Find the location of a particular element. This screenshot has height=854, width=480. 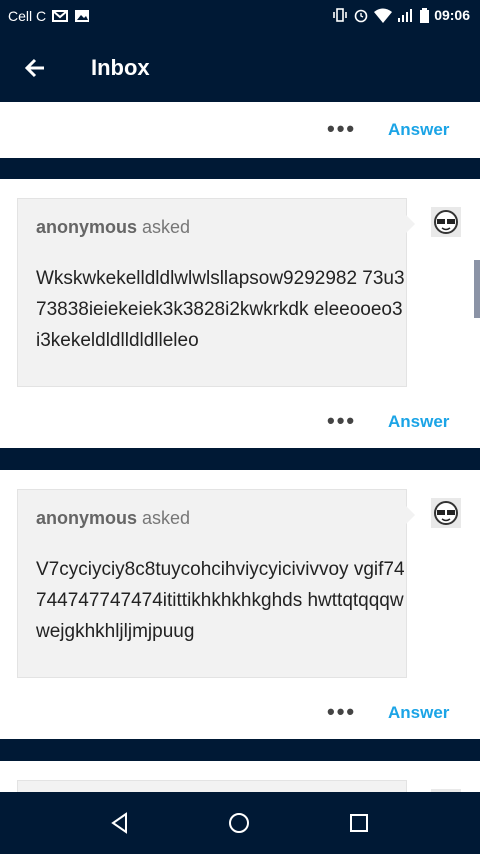

mail-icon is located at coordinates (60, 16).